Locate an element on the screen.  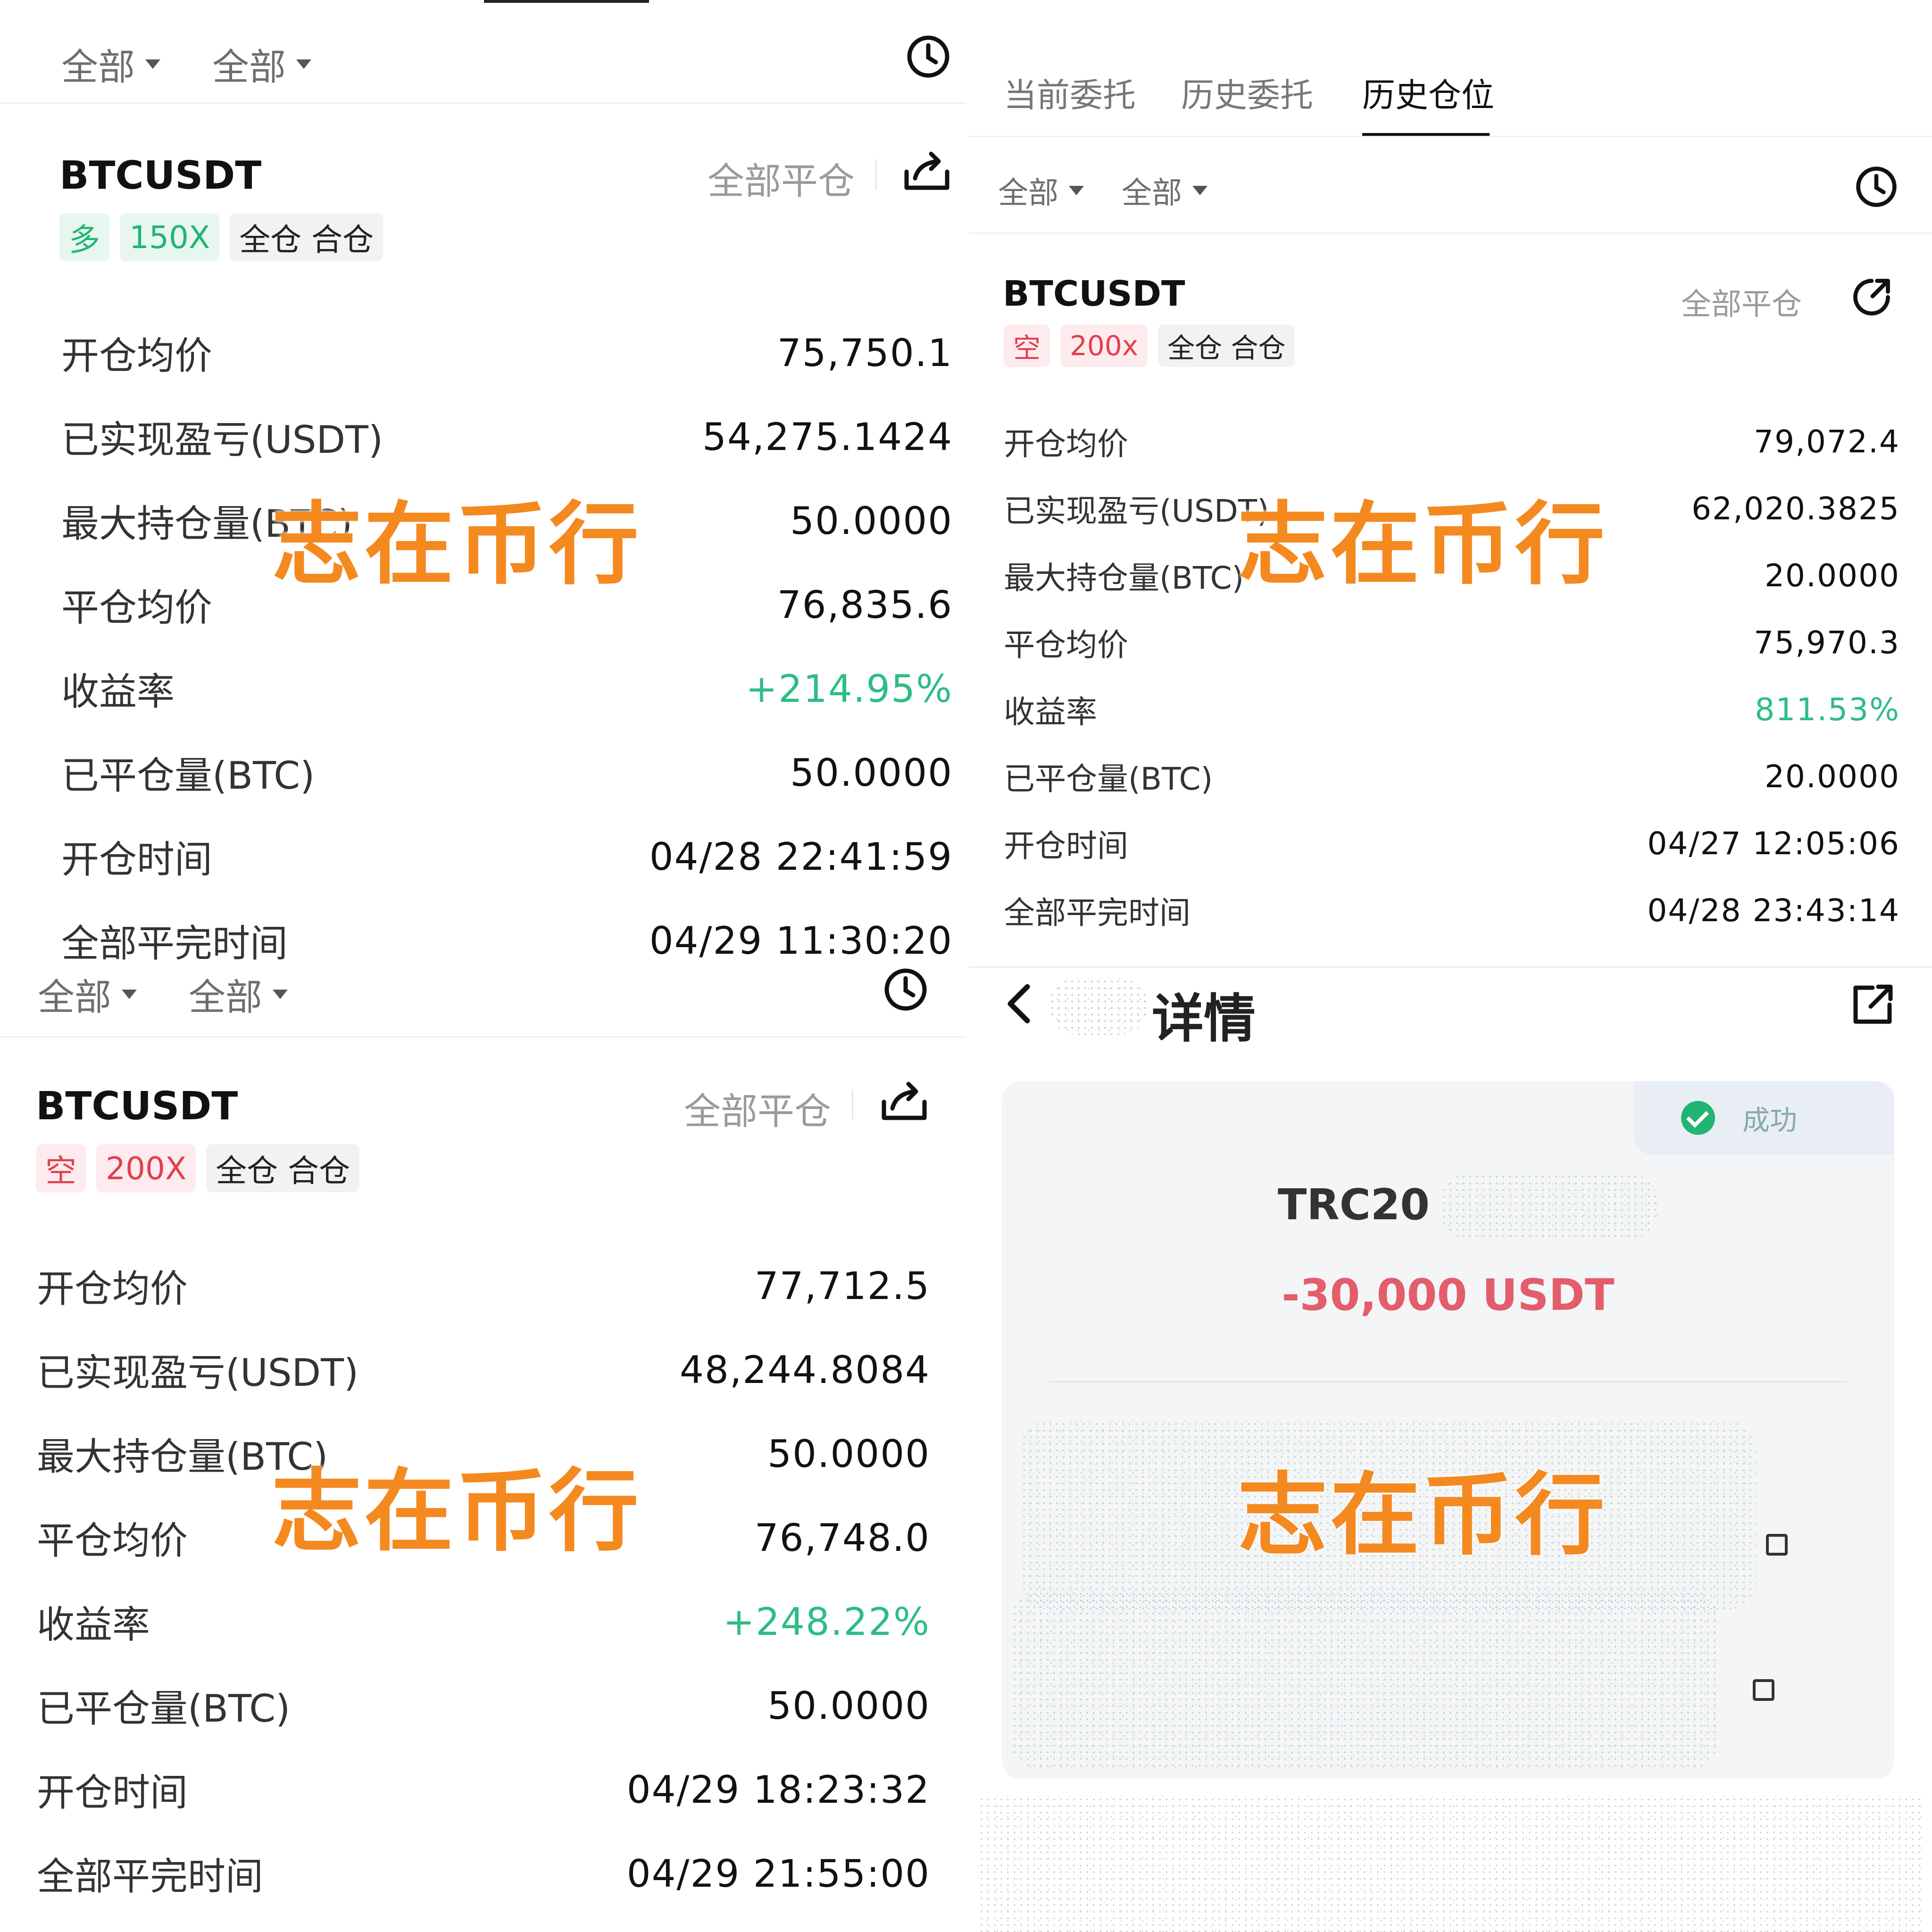
transfer-amount: -30,000 USDT is located at coordinates (1449, 1295).